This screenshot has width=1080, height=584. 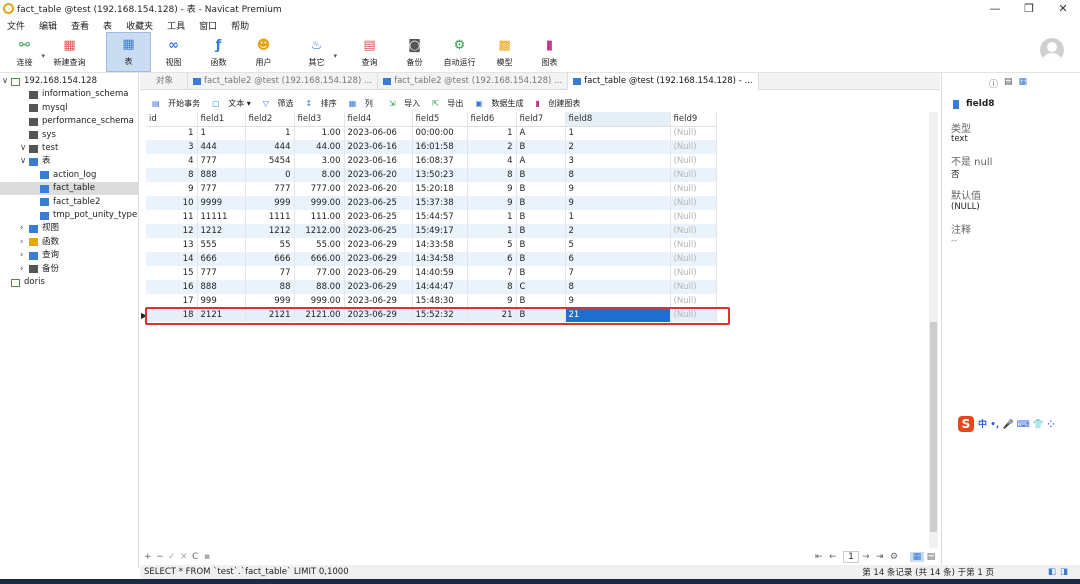 What do you see at coordinates (270, 273) in the screenshot?
I see `cell-field2: 77` at bounding box center [270, 273].